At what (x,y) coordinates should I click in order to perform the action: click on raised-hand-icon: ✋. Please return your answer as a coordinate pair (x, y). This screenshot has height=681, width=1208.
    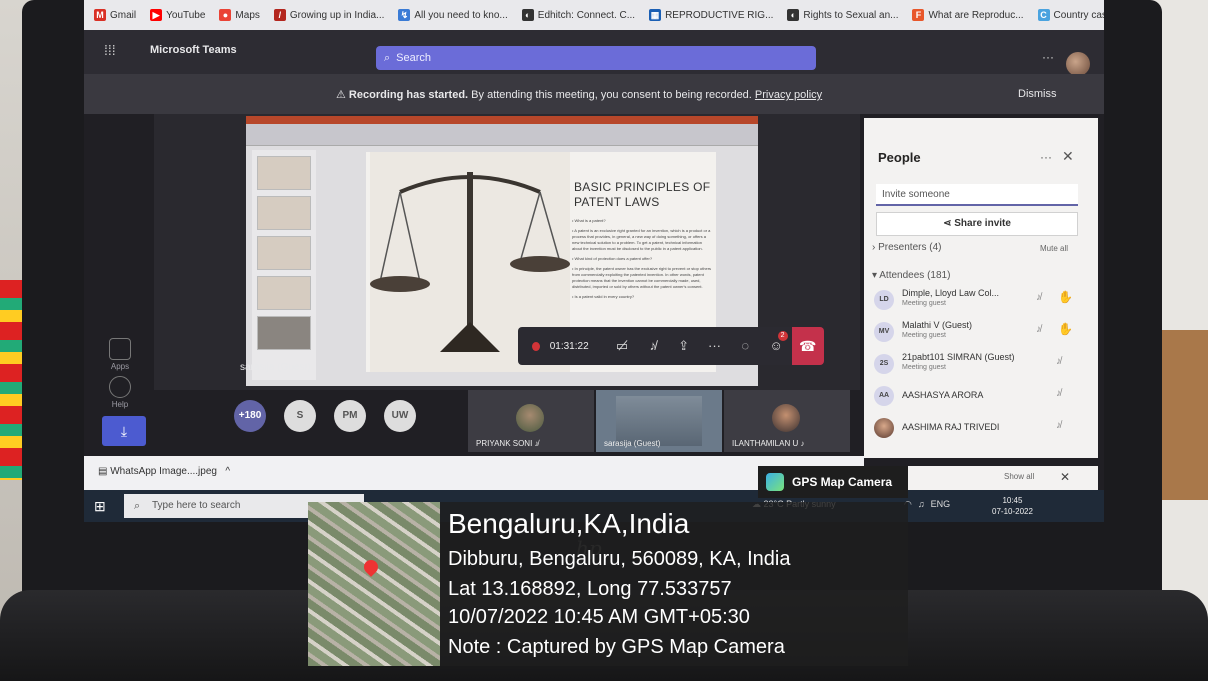
    Looking at the image, I should click on (1065, 297).